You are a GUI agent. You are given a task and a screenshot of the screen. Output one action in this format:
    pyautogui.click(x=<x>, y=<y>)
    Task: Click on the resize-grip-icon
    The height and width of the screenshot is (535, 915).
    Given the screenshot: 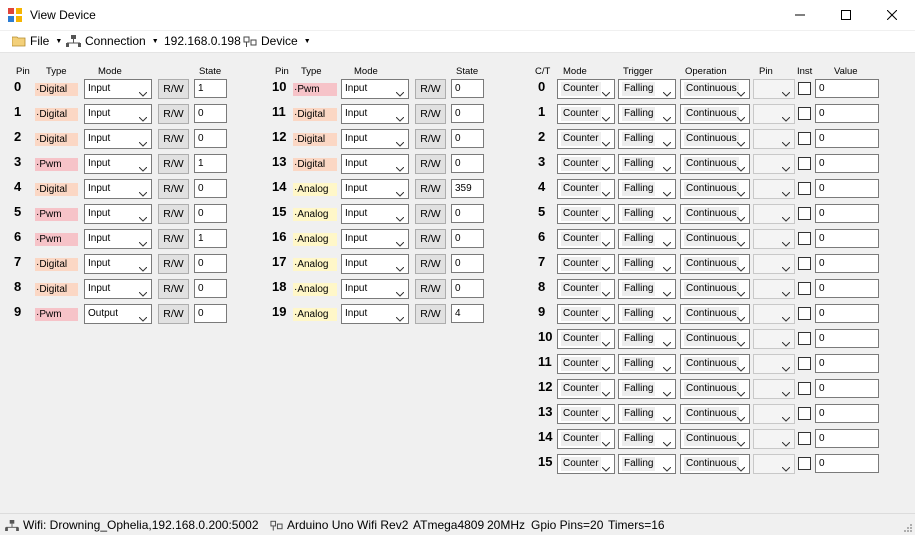 What is the action you would take?
    pyautogui.click(x=908, y=528)
    